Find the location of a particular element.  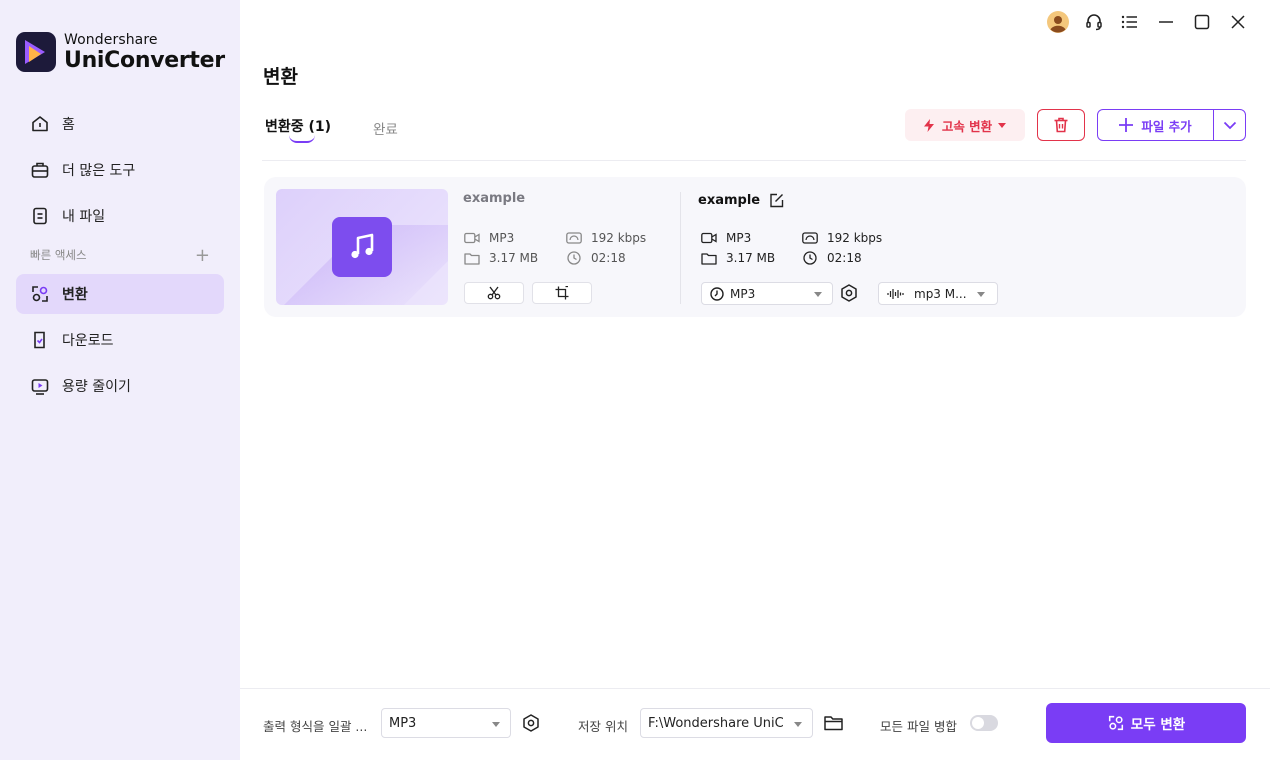

file-thumbnail is located at coordinates (362, 247).